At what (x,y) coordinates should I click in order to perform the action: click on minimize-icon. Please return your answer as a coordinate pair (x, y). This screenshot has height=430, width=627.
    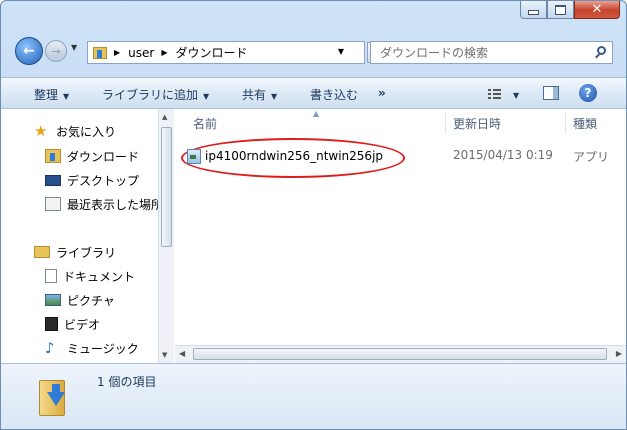
    Looking at the image, I should click on (533, 12).